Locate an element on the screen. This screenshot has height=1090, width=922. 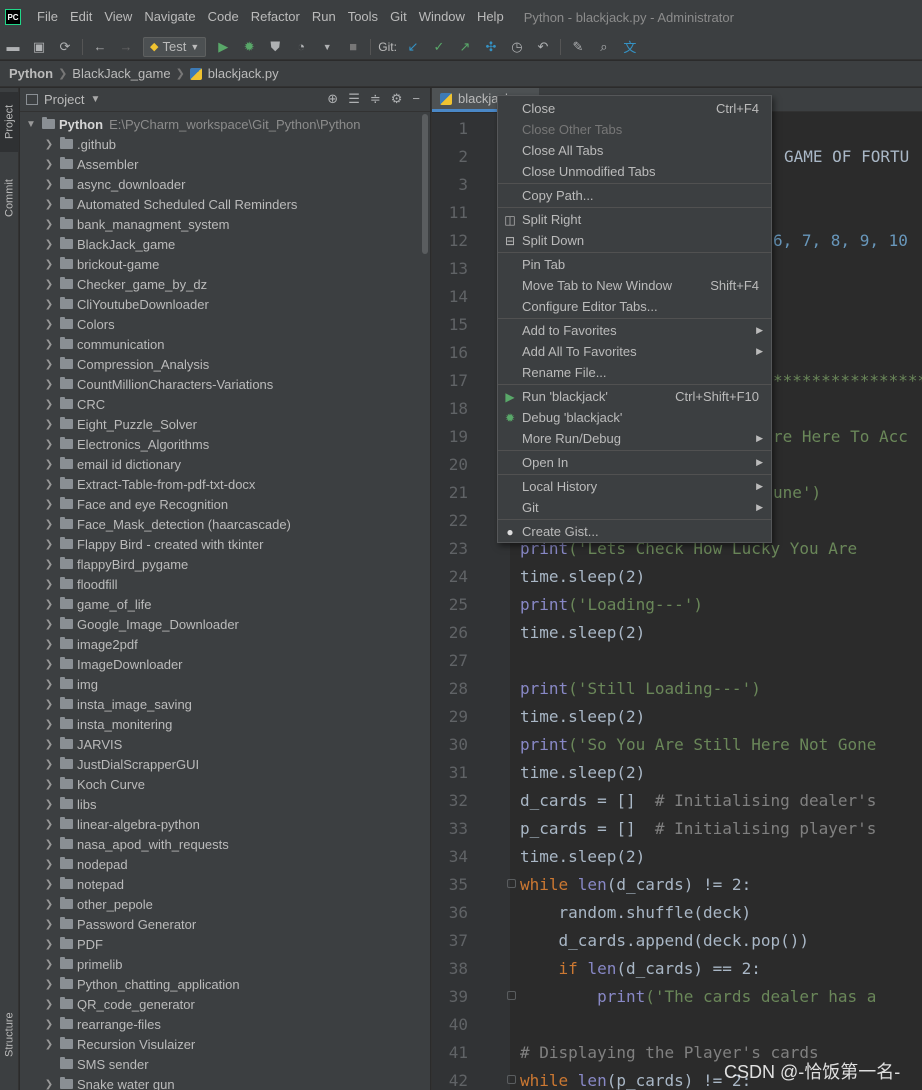
breadcrumb-file: blackjack.py is located at coordinates (243, 73).